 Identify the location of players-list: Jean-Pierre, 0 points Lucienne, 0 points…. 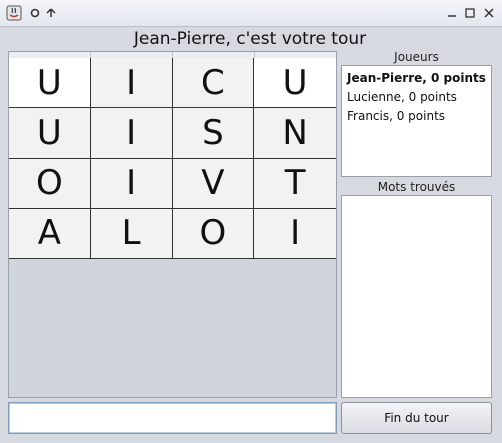
(416, 121).